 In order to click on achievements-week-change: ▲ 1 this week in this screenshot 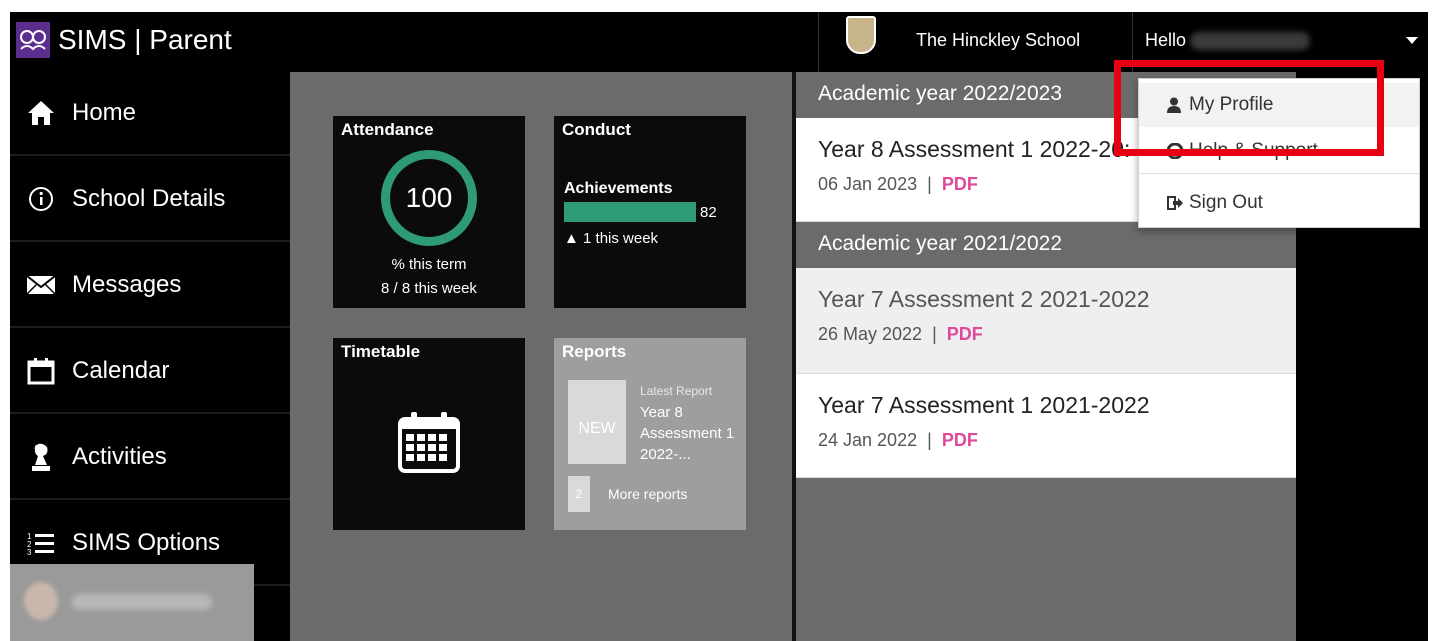, I will do `click(611, 238)`.